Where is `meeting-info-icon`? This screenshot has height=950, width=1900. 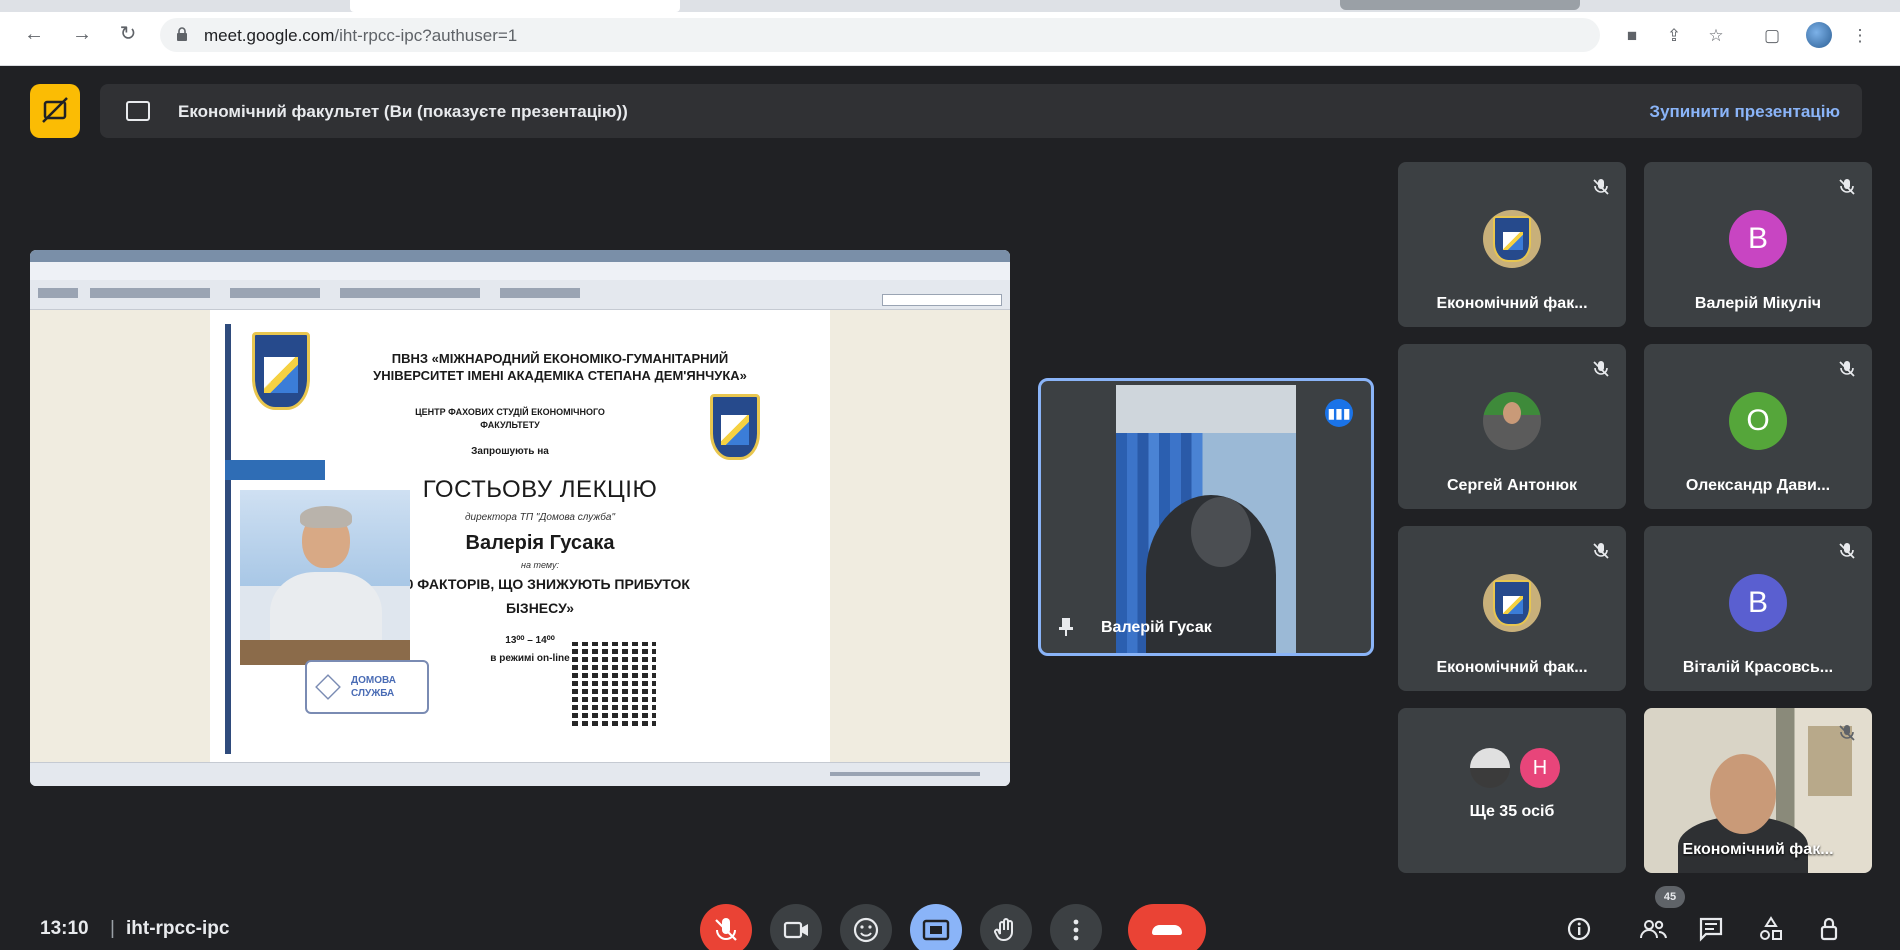 meeting-info-icon is located at coordinates (1579, 929).